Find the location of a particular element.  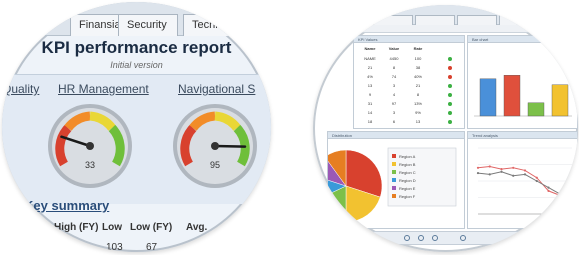

table-row: 13 3 21 is located at coordinates (394, 85).